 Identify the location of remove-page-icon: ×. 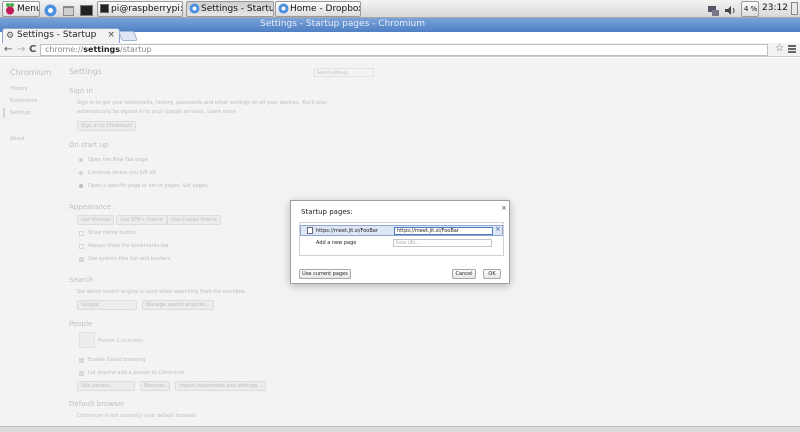
(498, 229).